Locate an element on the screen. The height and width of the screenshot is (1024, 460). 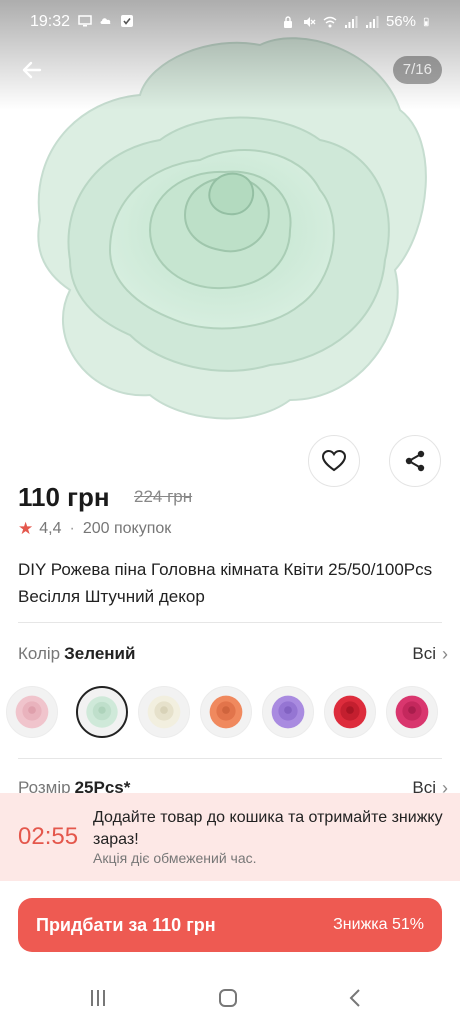
back-button is located at coordinates (32, 70).